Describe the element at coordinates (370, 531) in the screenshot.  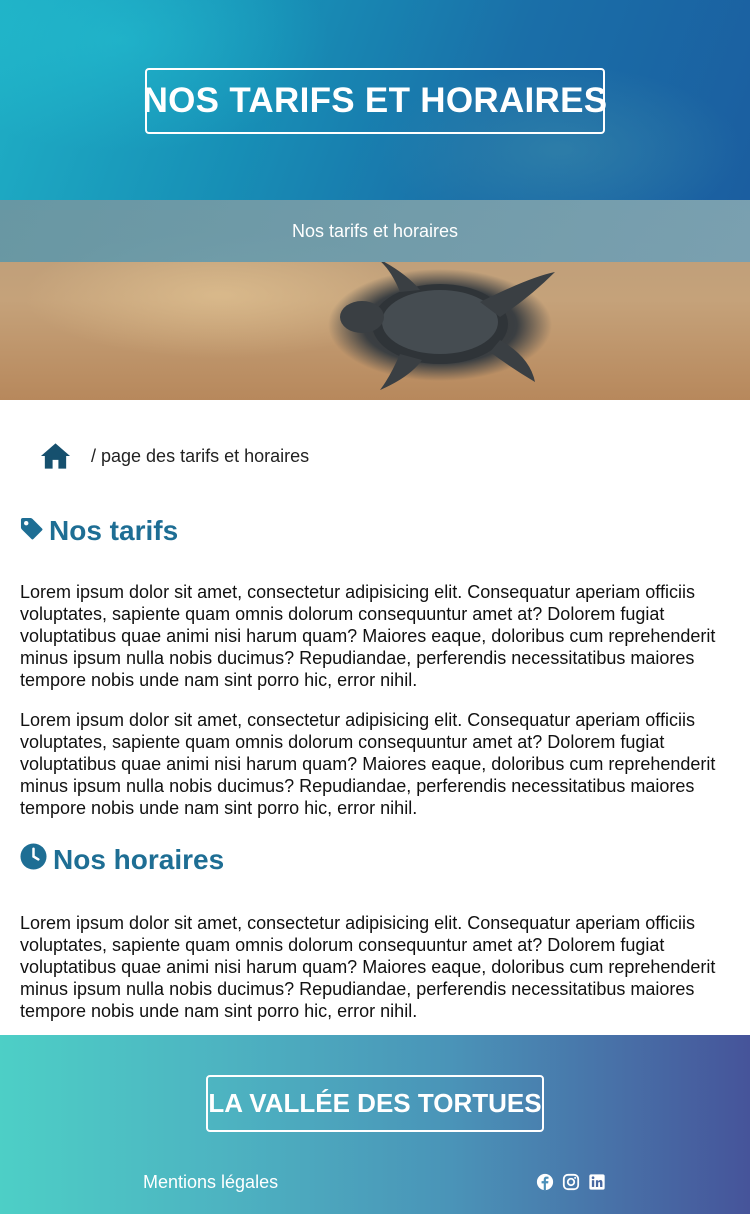
I see `section-heading-tarifs: Nos tarifs` at that location.